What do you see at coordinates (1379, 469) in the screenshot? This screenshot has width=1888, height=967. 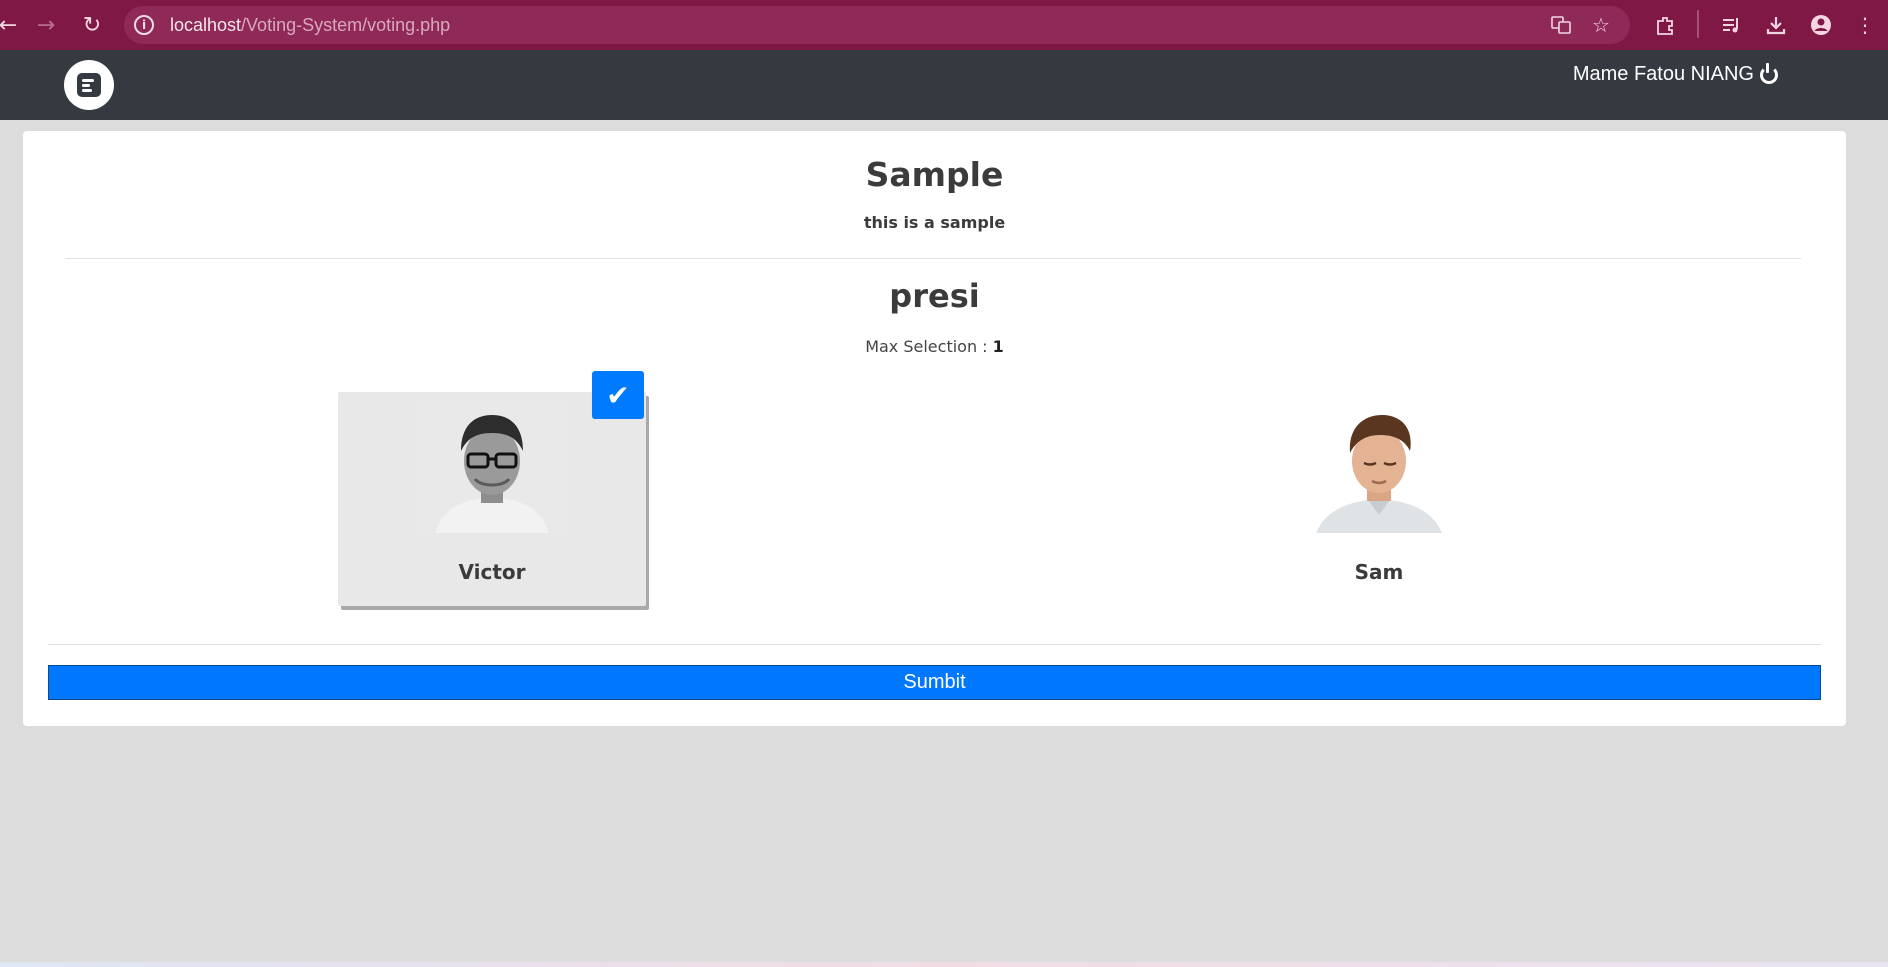 I see `candidate-photo-sam` at bounding box center [1379, 469].